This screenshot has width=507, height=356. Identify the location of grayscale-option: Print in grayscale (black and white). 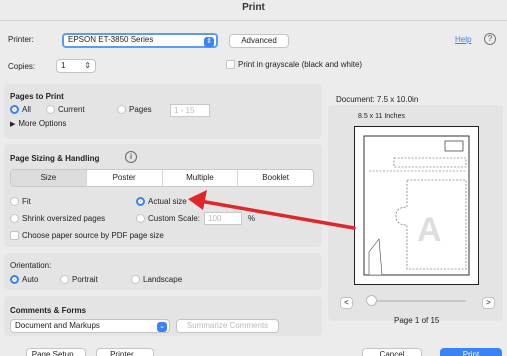
(294, 65).